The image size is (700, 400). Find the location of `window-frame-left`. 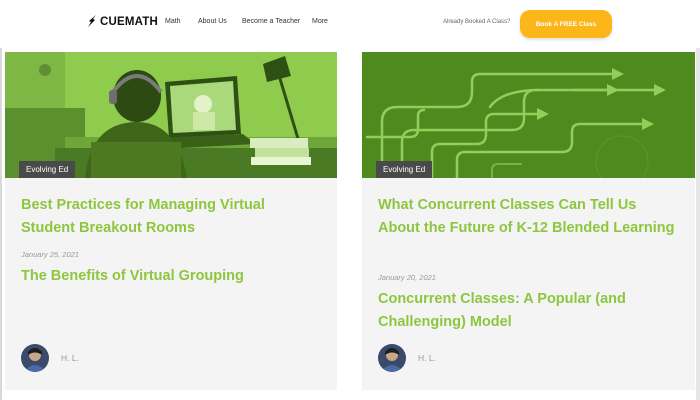

window-frame-left is located at coordinates (1, 200).